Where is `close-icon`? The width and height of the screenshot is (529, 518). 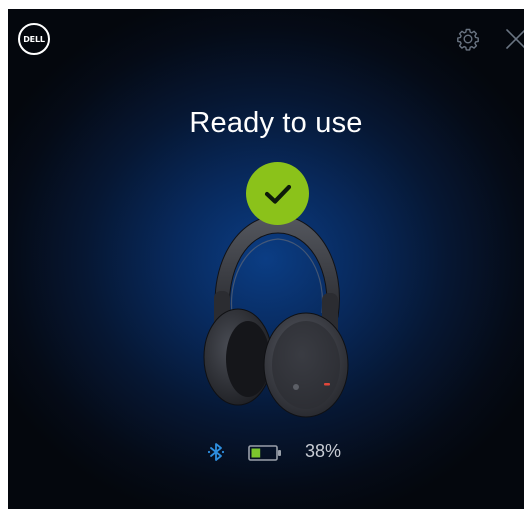
close-icon is located at coordinates (514, 39).